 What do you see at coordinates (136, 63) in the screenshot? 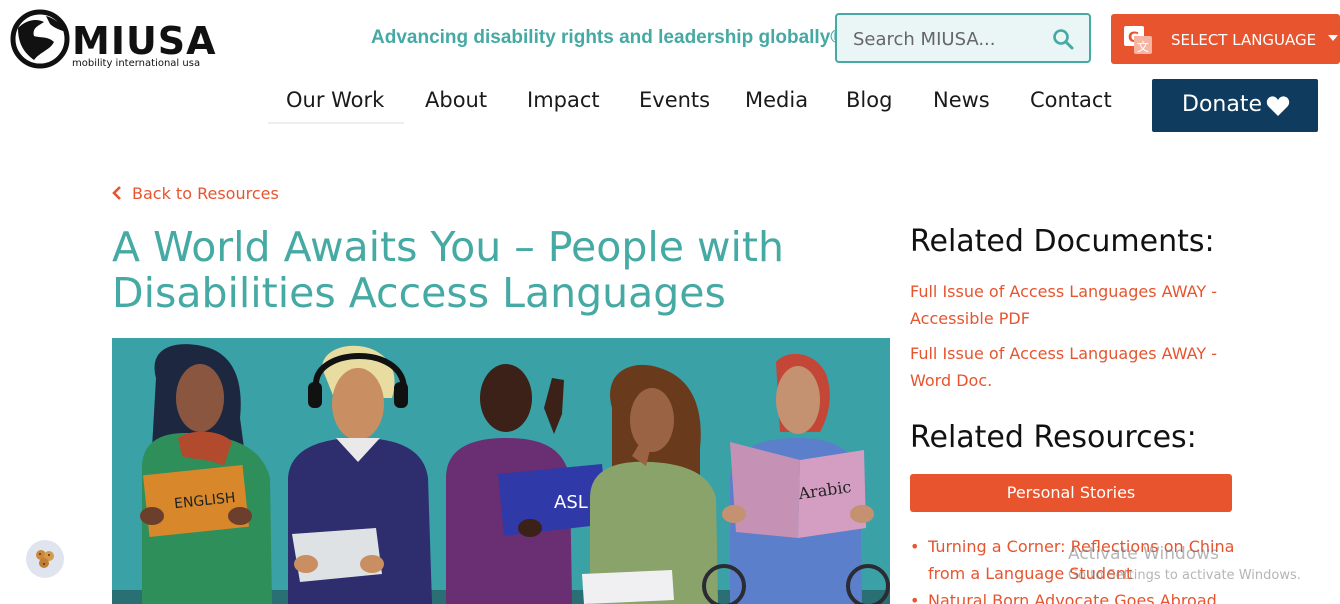
I see `logo-subtitle: mobility international usa` at bounding box center [136, 63].